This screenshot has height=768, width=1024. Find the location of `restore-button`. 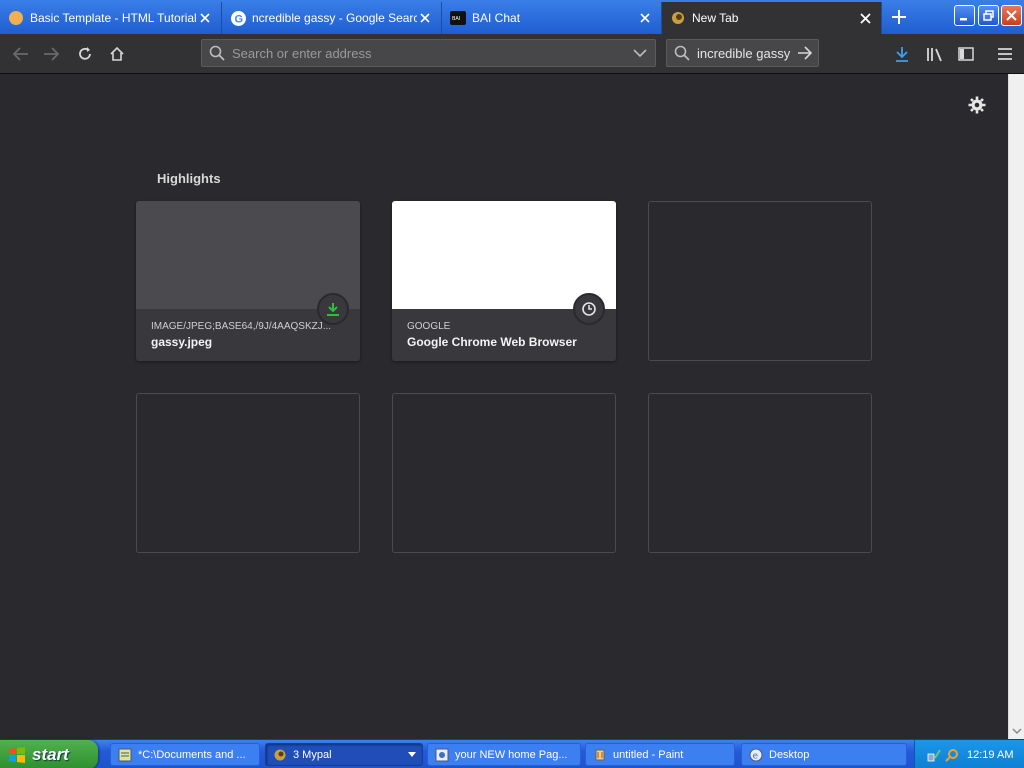

restore-button is located at coordinates (988, 15).